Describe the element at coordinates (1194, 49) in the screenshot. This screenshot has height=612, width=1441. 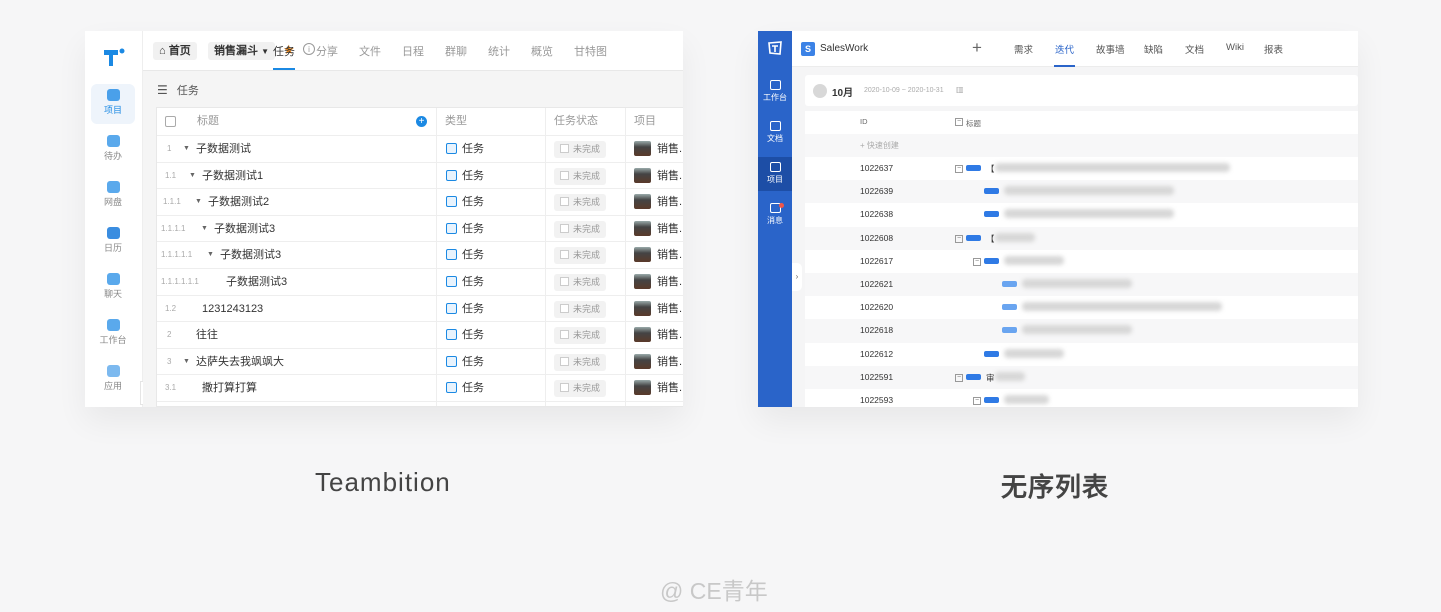
I see `tab: 文档` at that location.